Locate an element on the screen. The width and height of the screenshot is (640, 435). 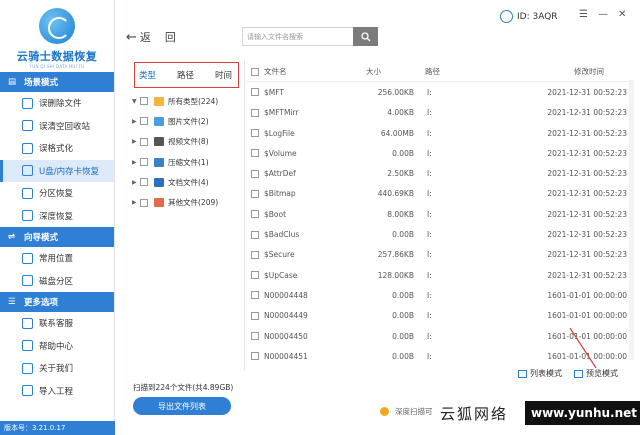
user-id: ID: 3AQR is located at coordinates (529, 16).